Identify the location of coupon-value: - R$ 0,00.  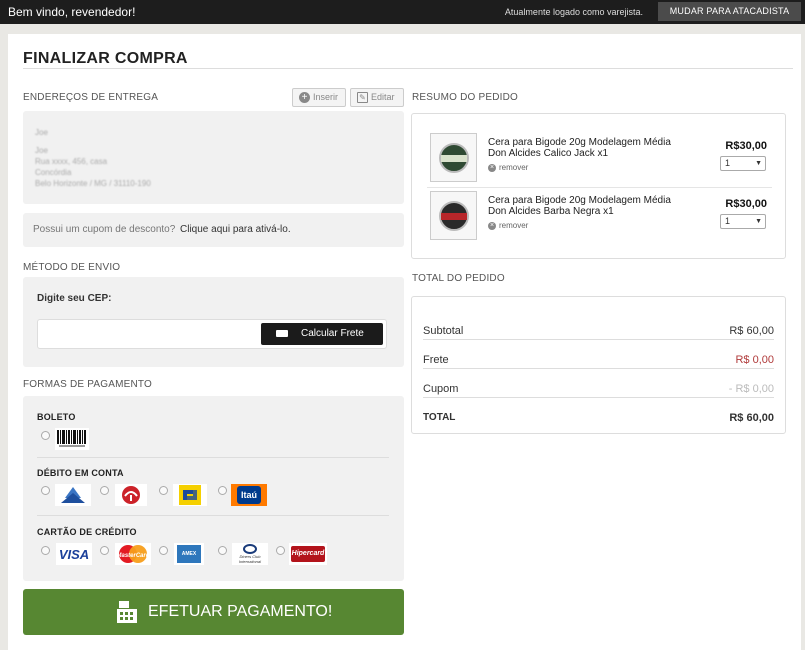
(751, 389).